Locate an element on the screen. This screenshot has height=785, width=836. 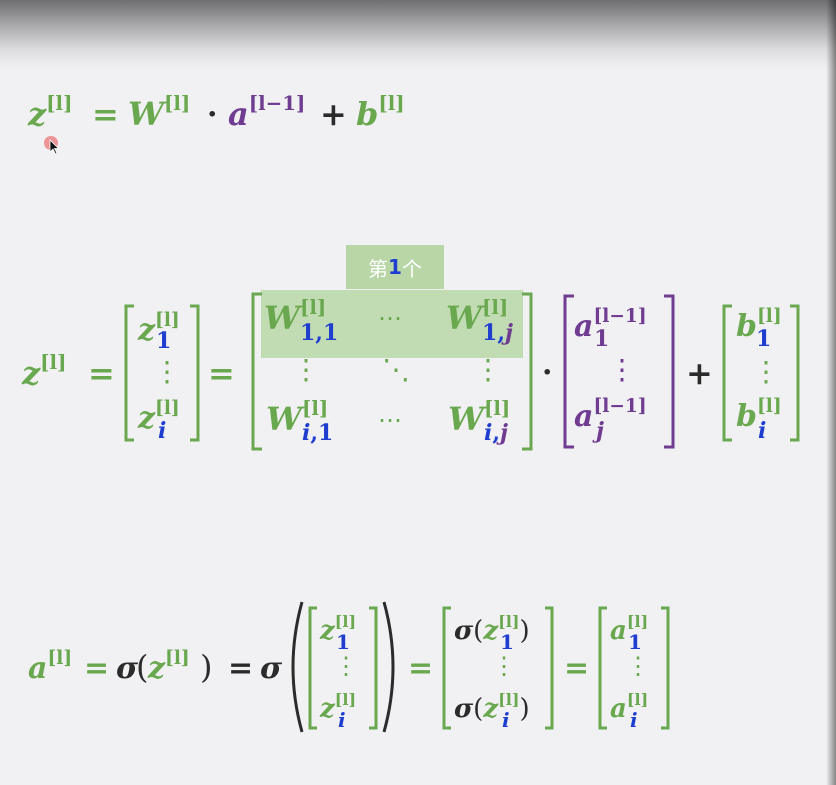
z-vector-sub-1: 1 is located at coordinates (164, 341).